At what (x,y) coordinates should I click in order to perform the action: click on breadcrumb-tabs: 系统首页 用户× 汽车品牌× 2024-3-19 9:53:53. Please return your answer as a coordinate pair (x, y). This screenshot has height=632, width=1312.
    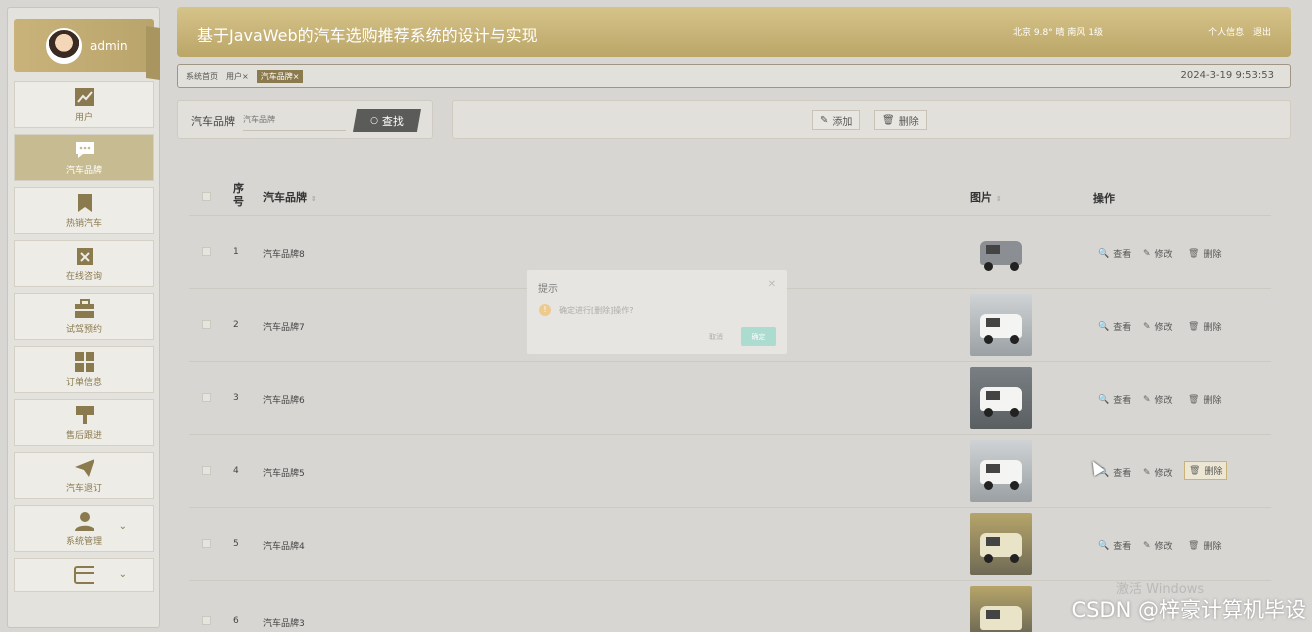
    Looking at the image, I should click on (734, 76).